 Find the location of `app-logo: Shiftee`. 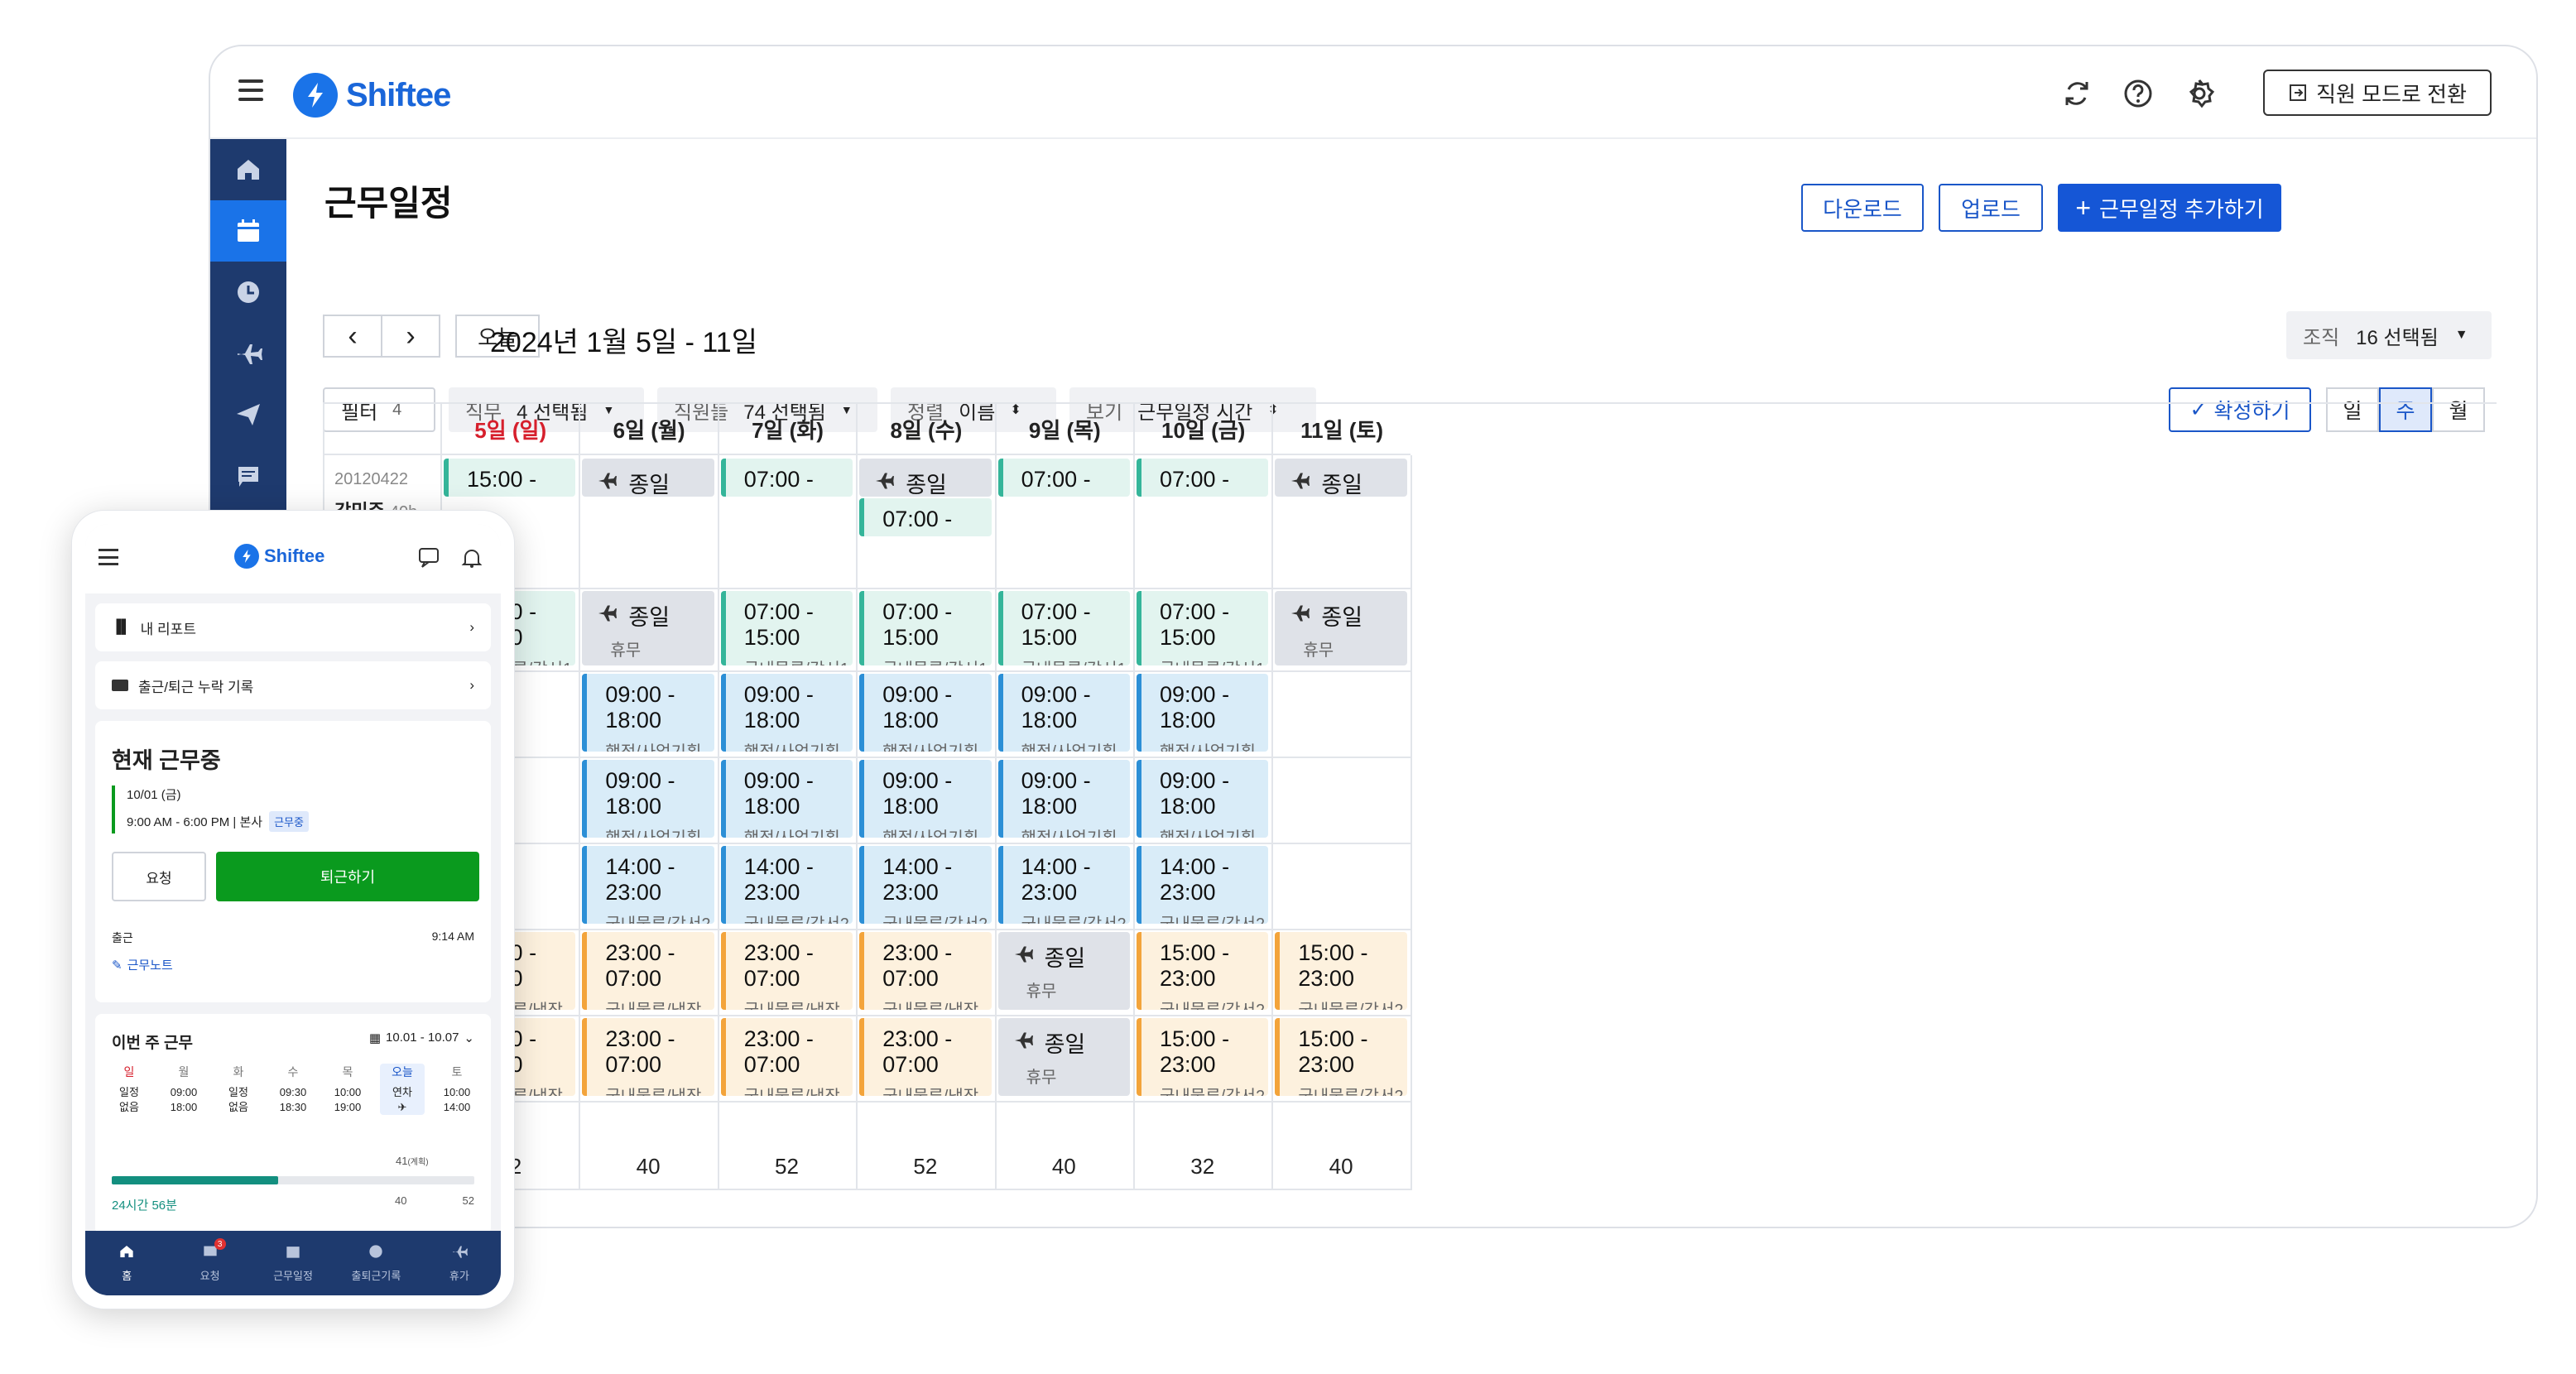

app-logo: Shiftee is located at coordinates (372, 95).